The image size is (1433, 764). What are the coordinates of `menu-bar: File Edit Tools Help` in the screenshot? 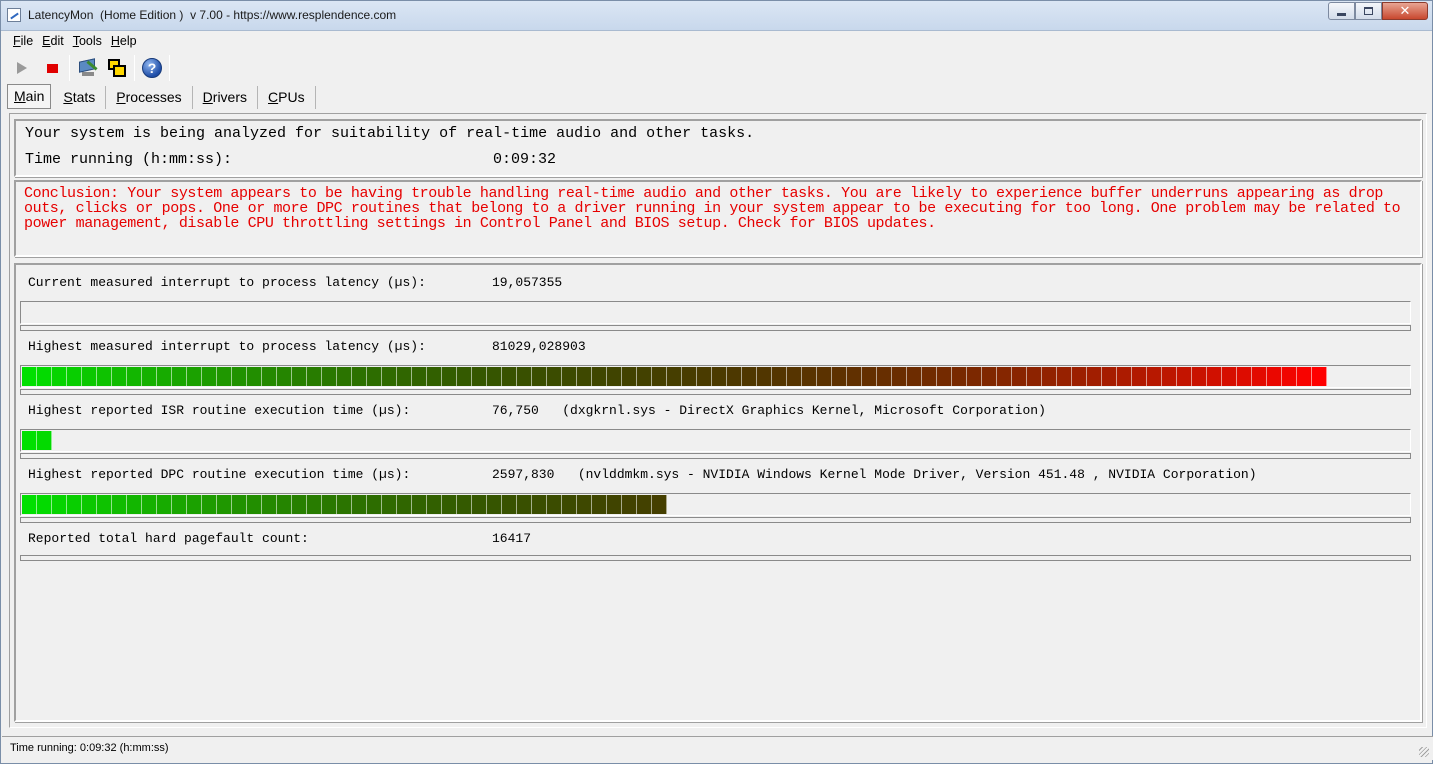 It's located at (718, 41).